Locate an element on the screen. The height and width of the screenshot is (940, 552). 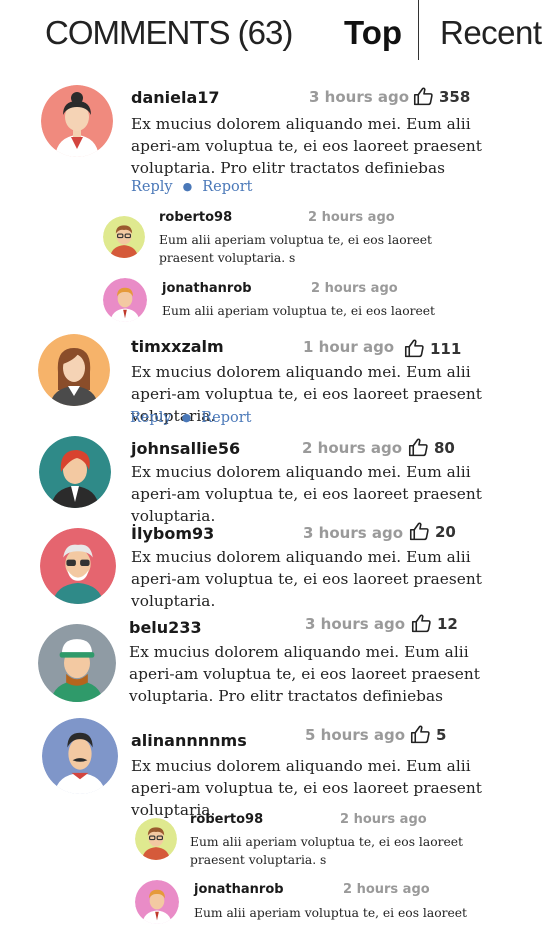
avatar-old-man-icon is located at coordinates (78, 566).